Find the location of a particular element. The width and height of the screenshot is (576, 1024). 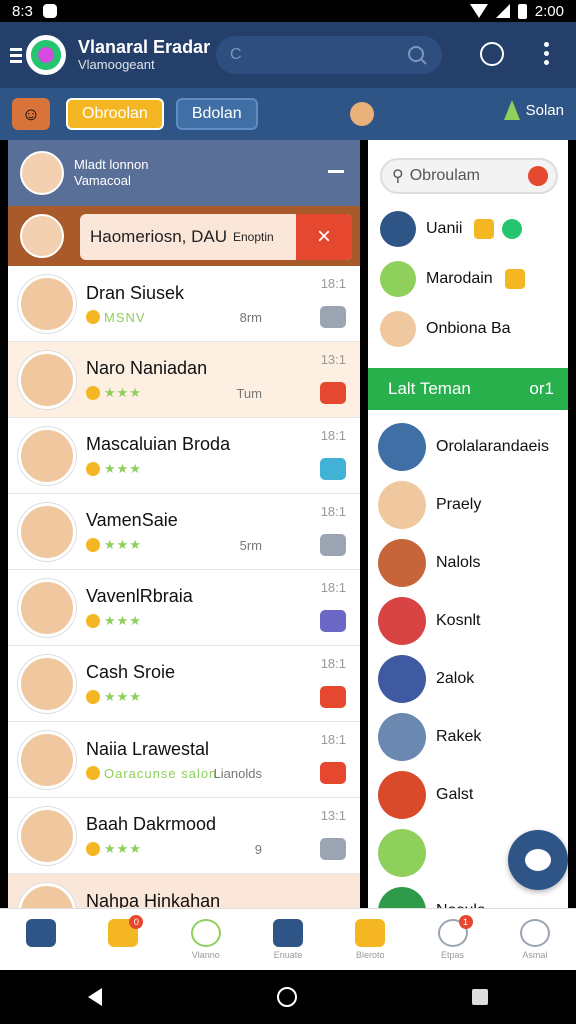

chat-time: 13:1 is located at coordinates (333, 359).